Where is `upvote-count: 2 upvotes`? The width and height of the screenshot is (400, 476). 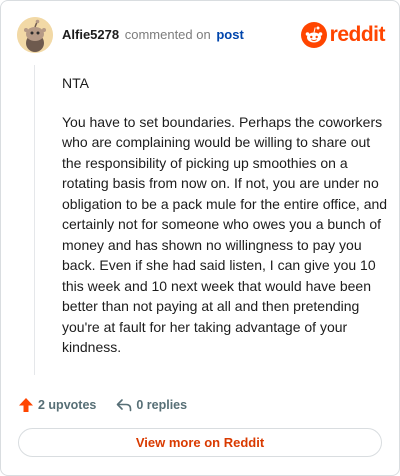
upvote-count: 2 upvotes is located at coordinates (67, 405).